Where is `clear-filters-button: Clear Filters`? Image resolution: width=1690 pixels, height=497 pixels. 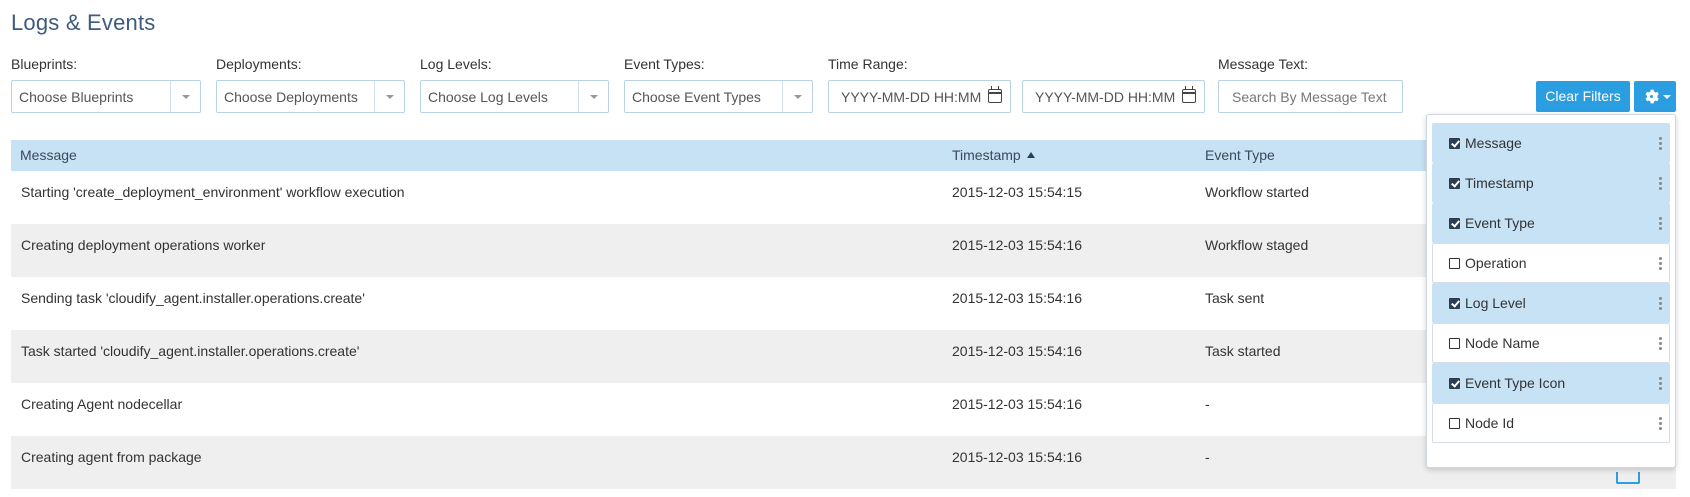
clear-filters-button: Clear Filters is located at coordinates (1583, 96).